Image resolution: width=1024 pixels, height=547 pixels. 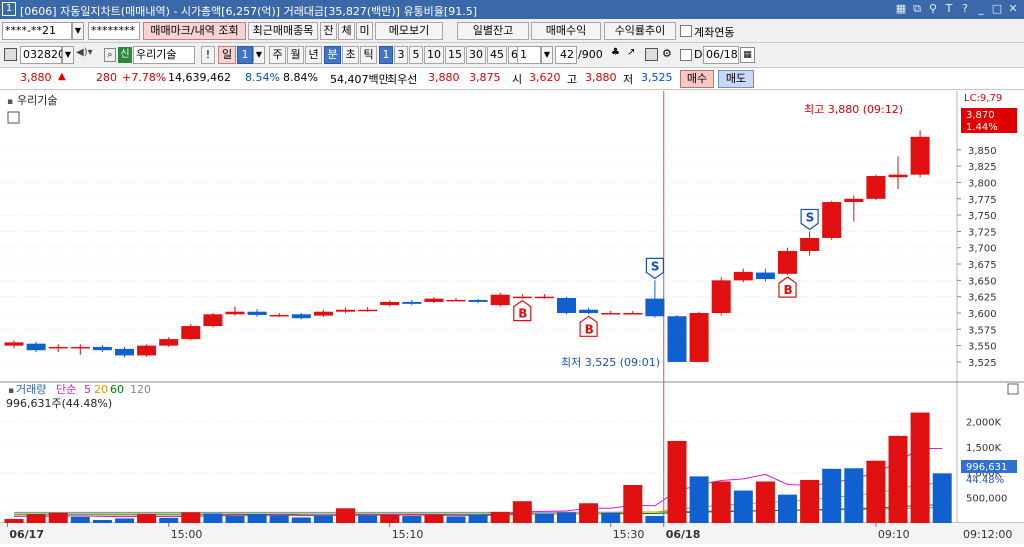 I want to click on calendar-icon: ▦, so click(x=747, y=55).